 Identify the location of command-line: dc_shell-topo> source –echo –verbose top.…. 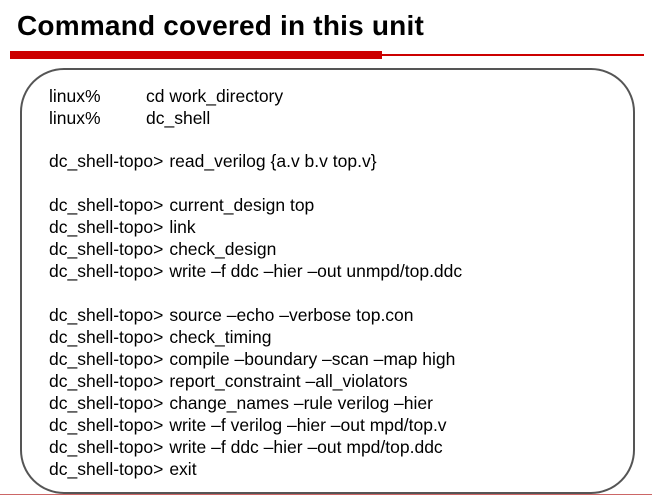
(252, 315).